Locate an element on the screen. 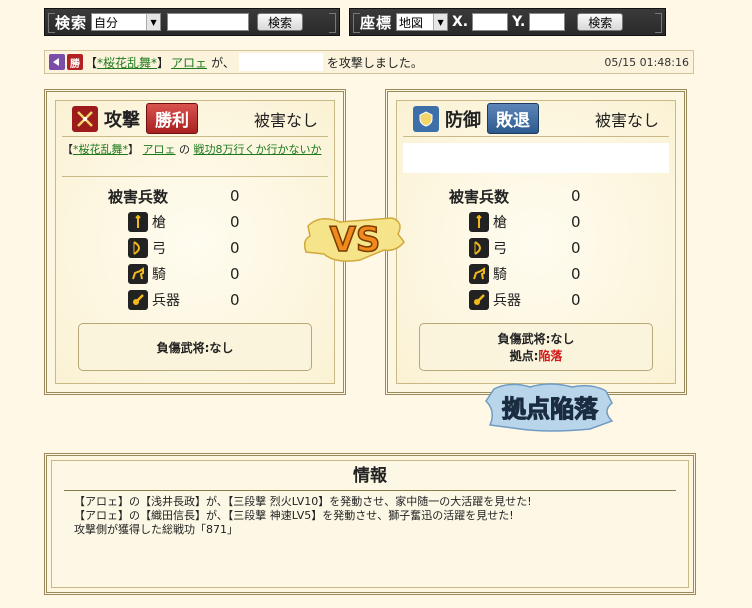 The image size is (752, 608). defense-header: 防御 敗退 被害なし is located at coordinates (536, 119).